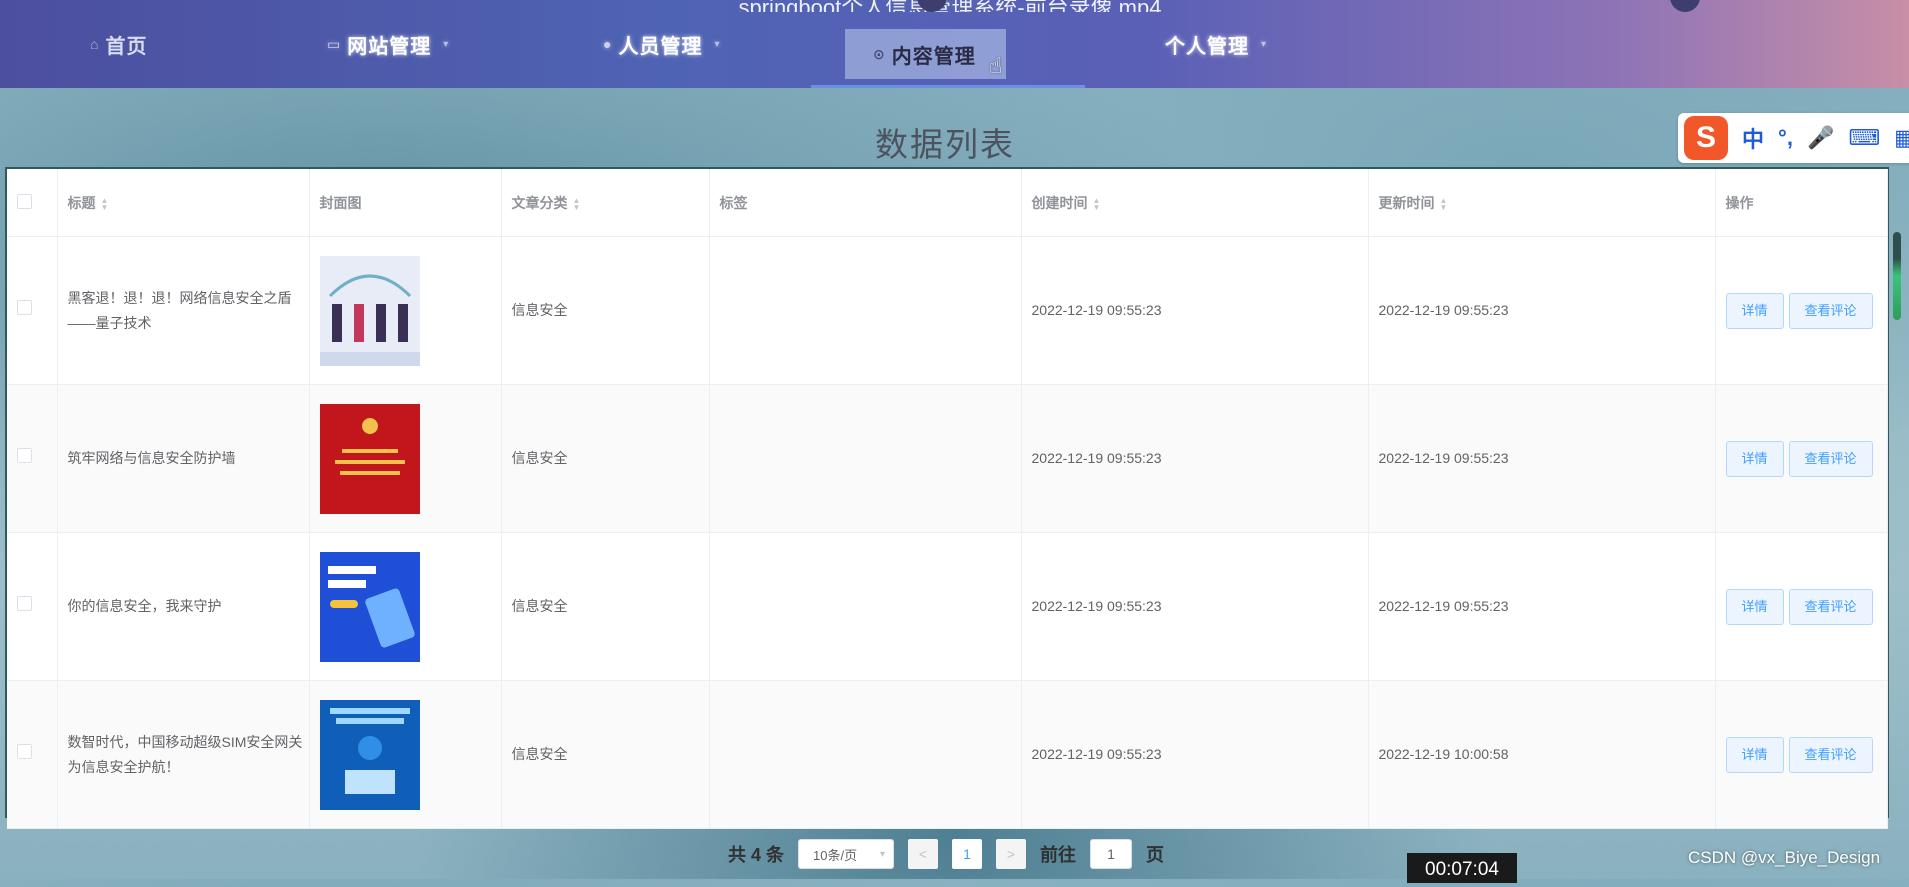 This screenshot has width=1909, height=887. I want to click on ime-menu-icon: ▦, so click(1901, 138).